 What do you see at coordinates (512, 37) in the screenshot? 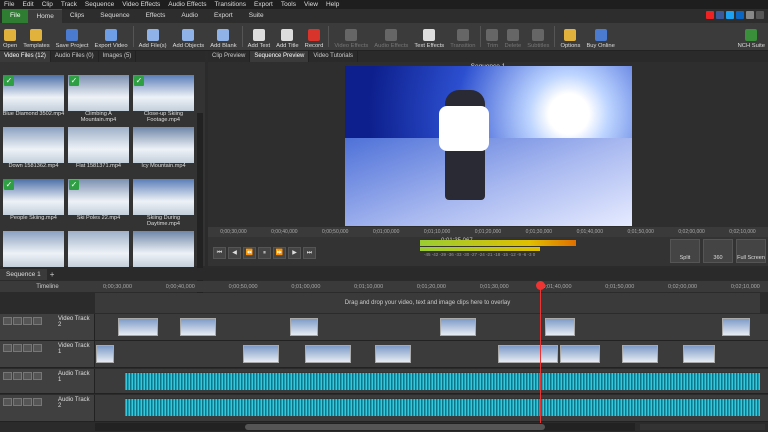
I see `delete-button: Delete` at bounding box center [512, 37].